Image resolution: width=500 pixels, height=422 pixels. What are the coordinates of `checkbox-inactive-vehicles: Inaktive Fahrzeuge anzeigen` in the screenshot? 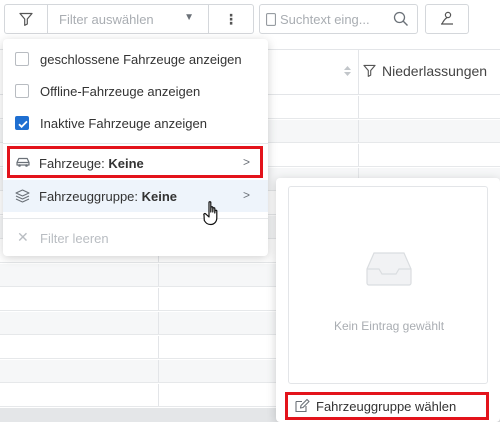 It's located at (135, 123).